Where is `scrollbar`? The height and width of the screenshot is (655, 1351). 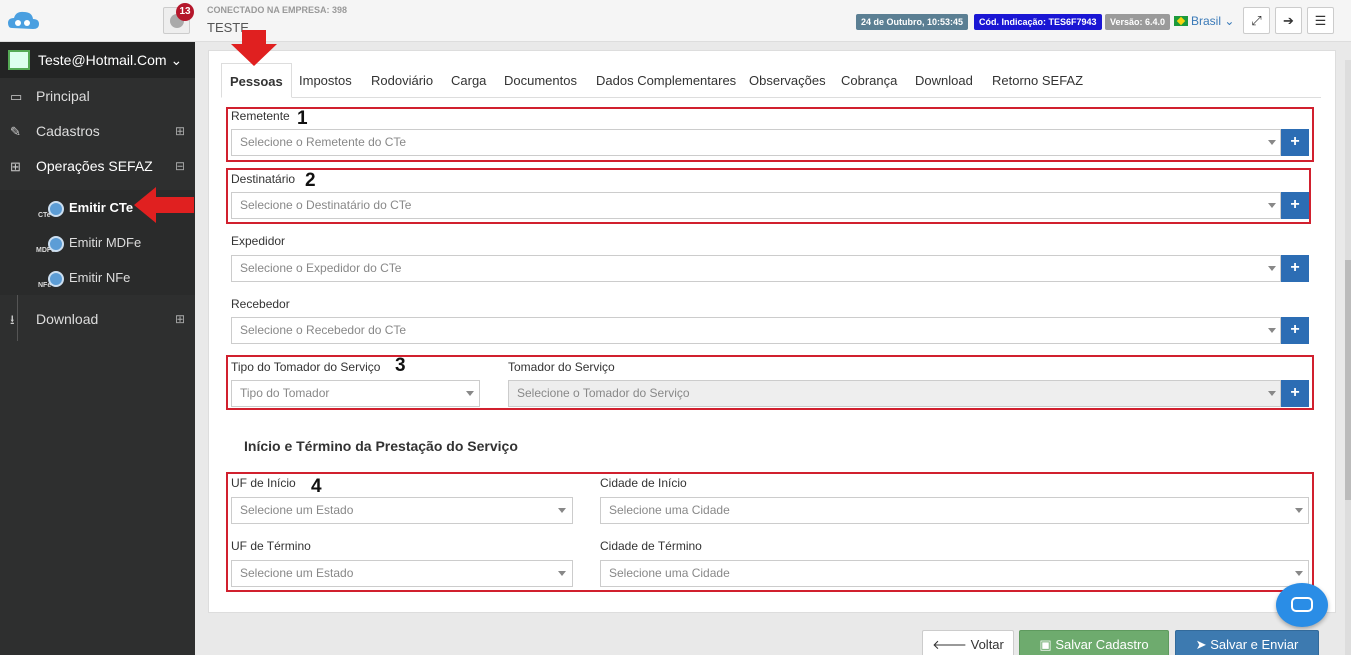 scrollbar is located at coordinates (1348, 357).